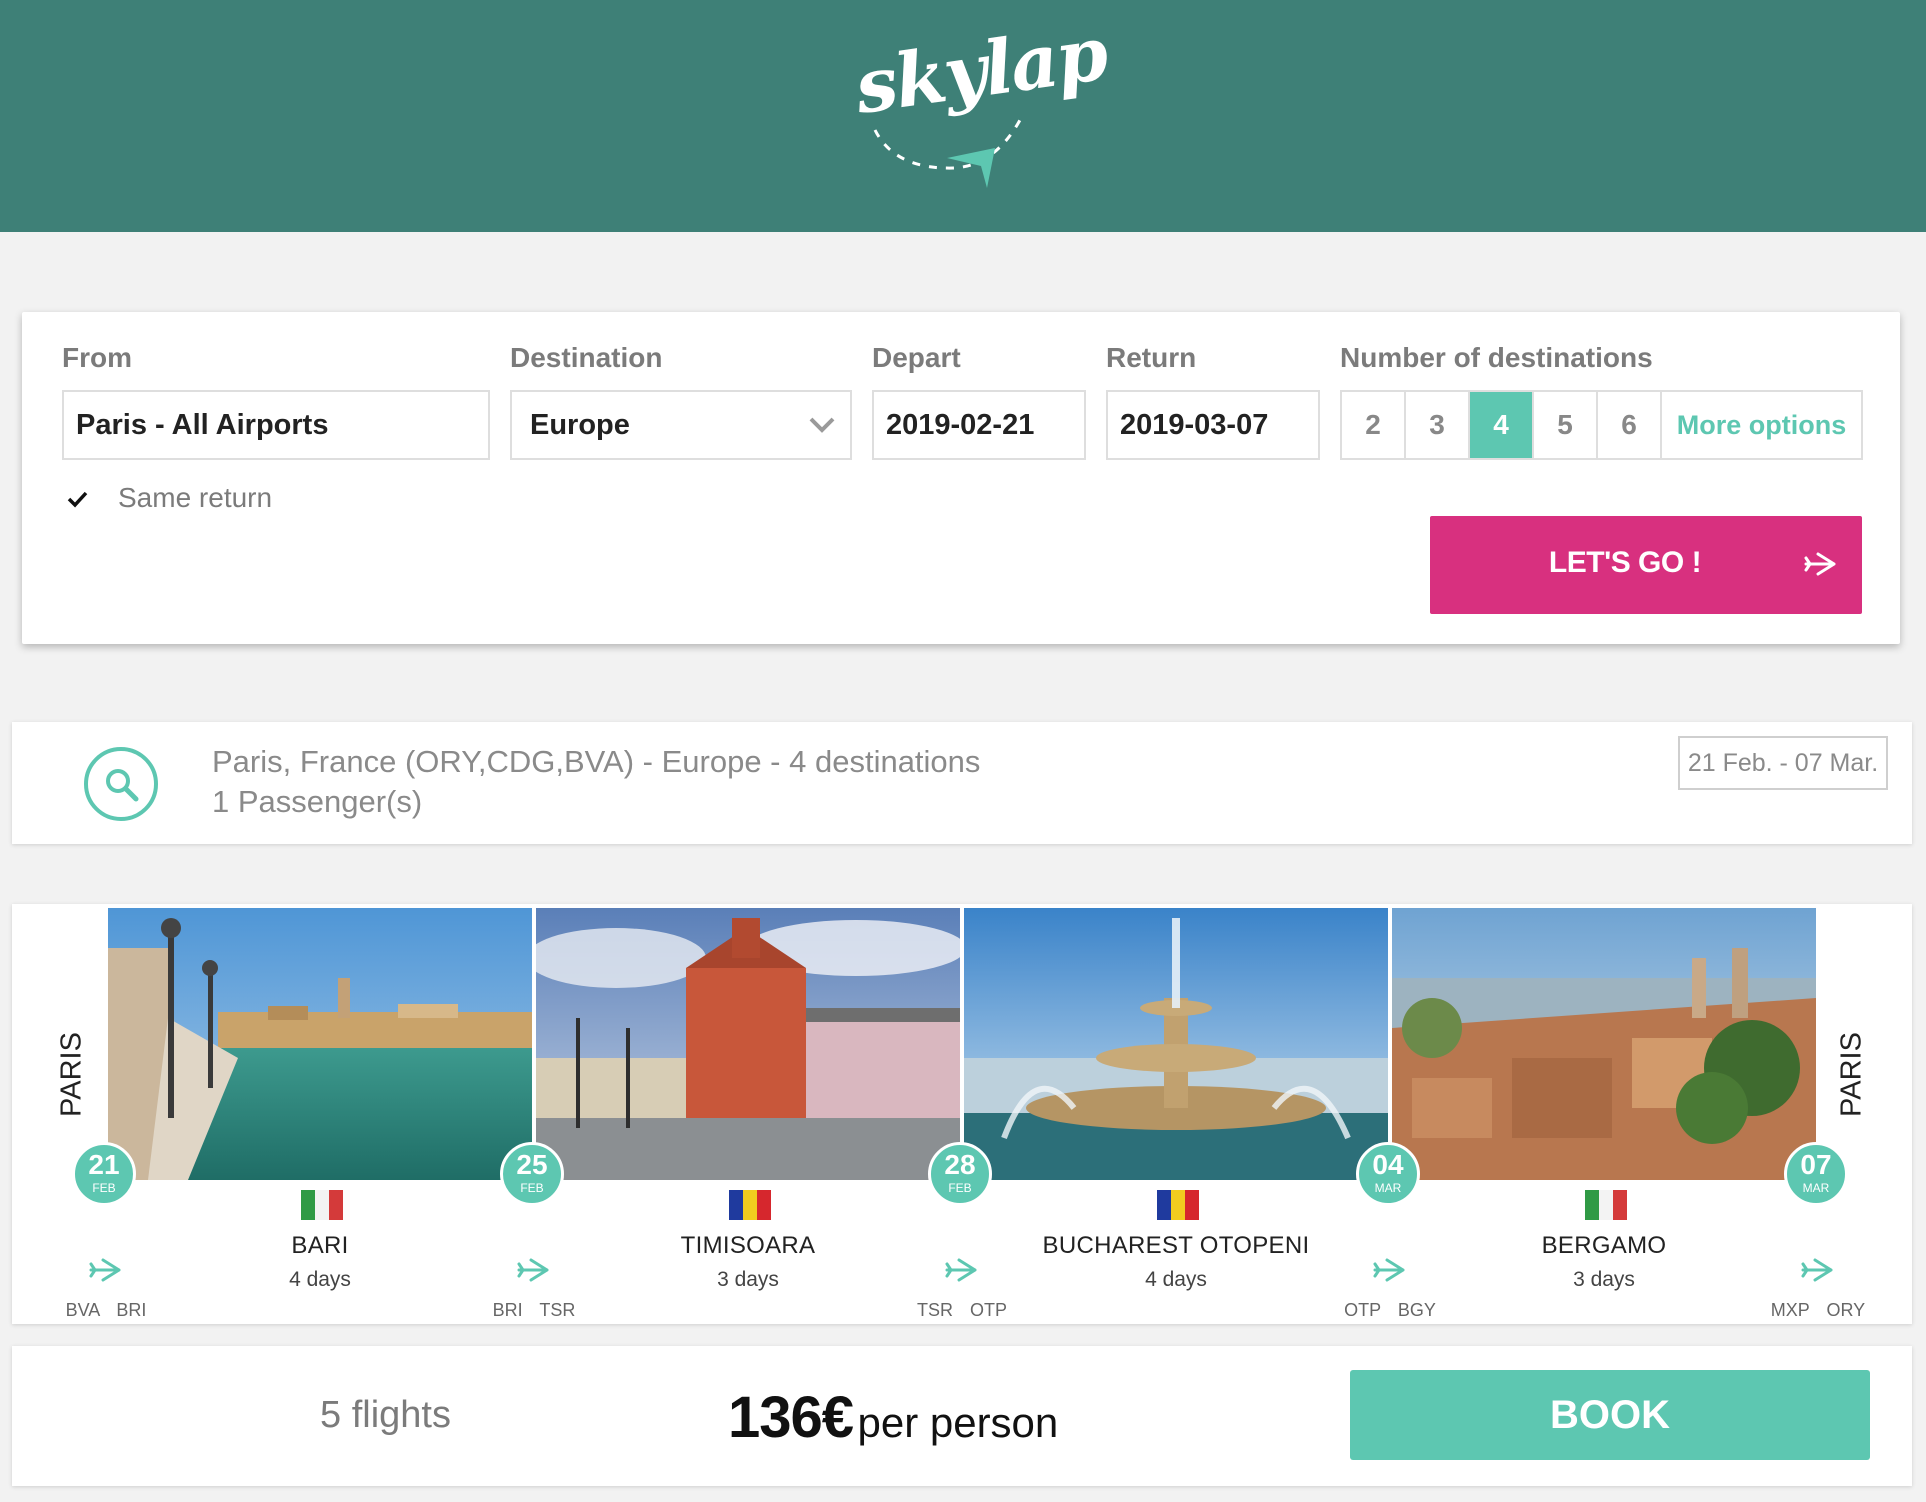  What do you see at coordinates (1629, 425) in the screenshot?
I see `num-destinations-option: 6` at bounding box center [1629, 425].